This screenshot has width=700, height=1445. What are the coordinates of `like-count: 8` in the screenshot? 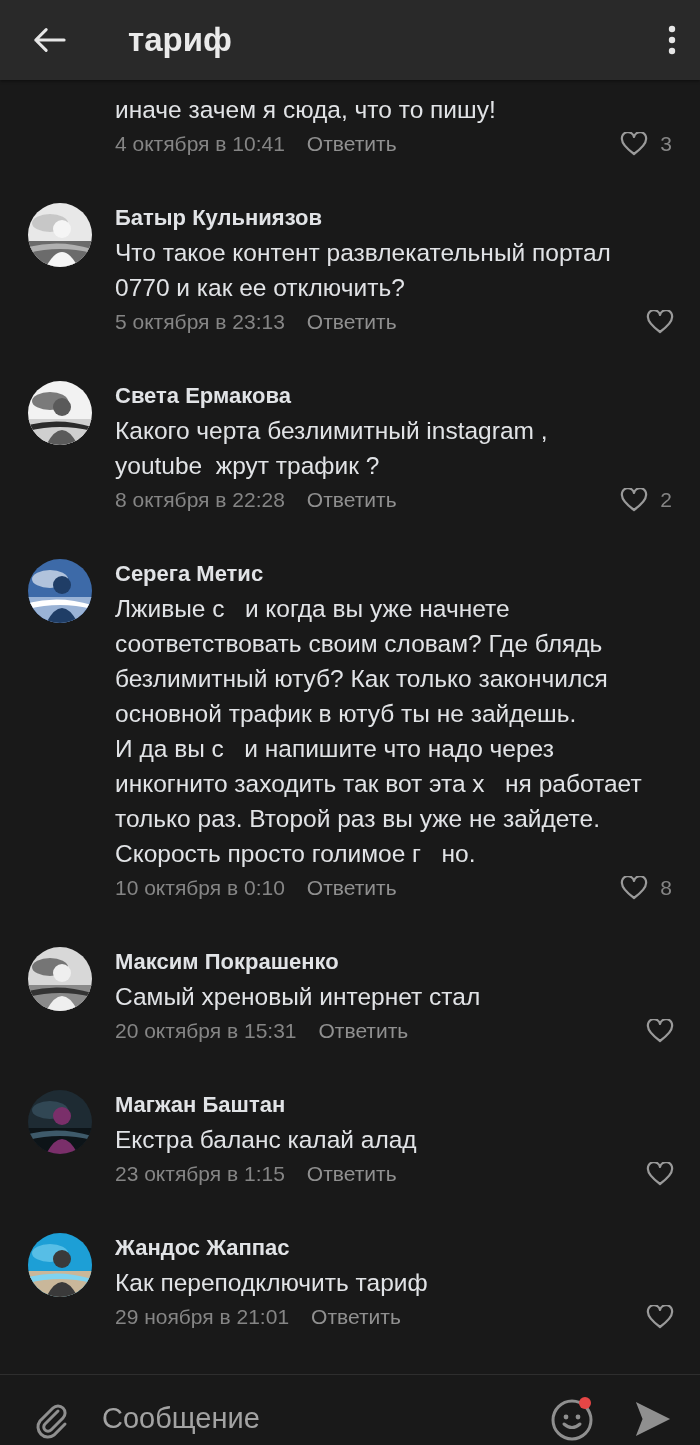 It's located at (666, 888).